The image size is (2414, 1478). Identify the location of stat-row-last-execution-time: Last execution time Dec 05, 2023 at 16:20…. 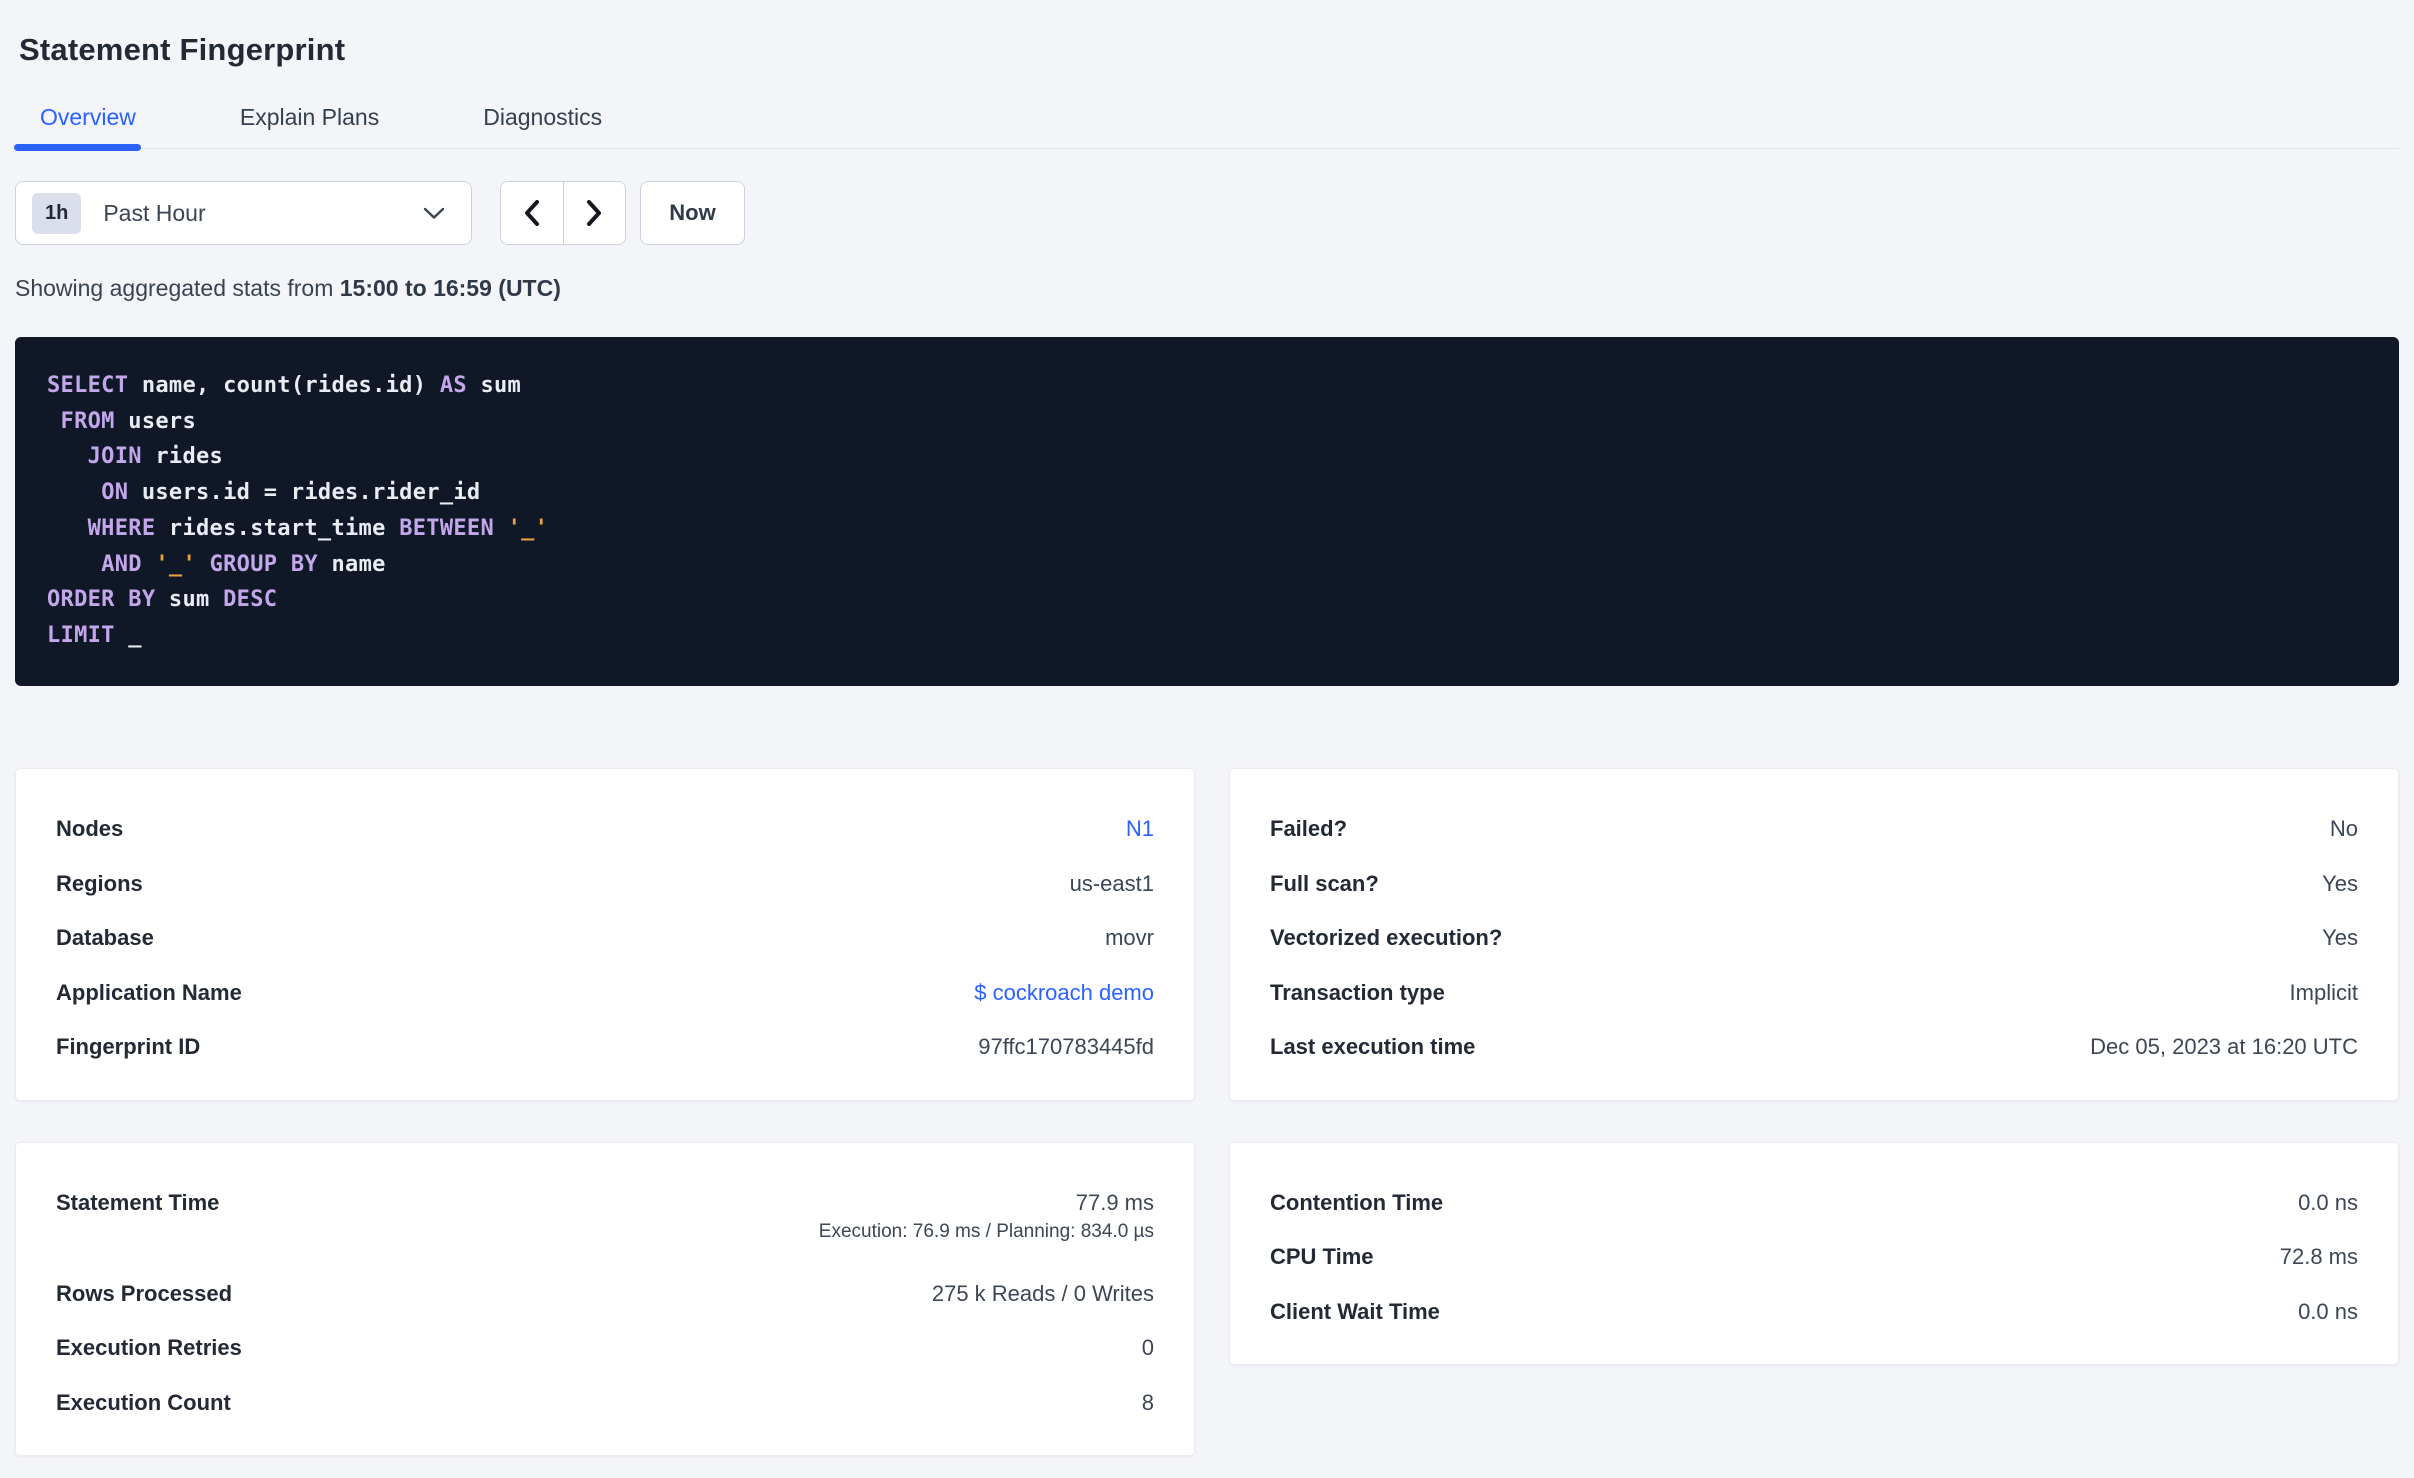
(1814, 1047).